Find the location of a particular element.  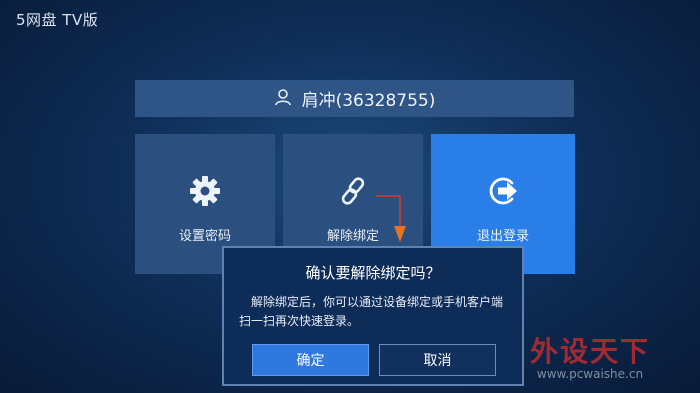

link-icon is located at coordinates (353, 191).